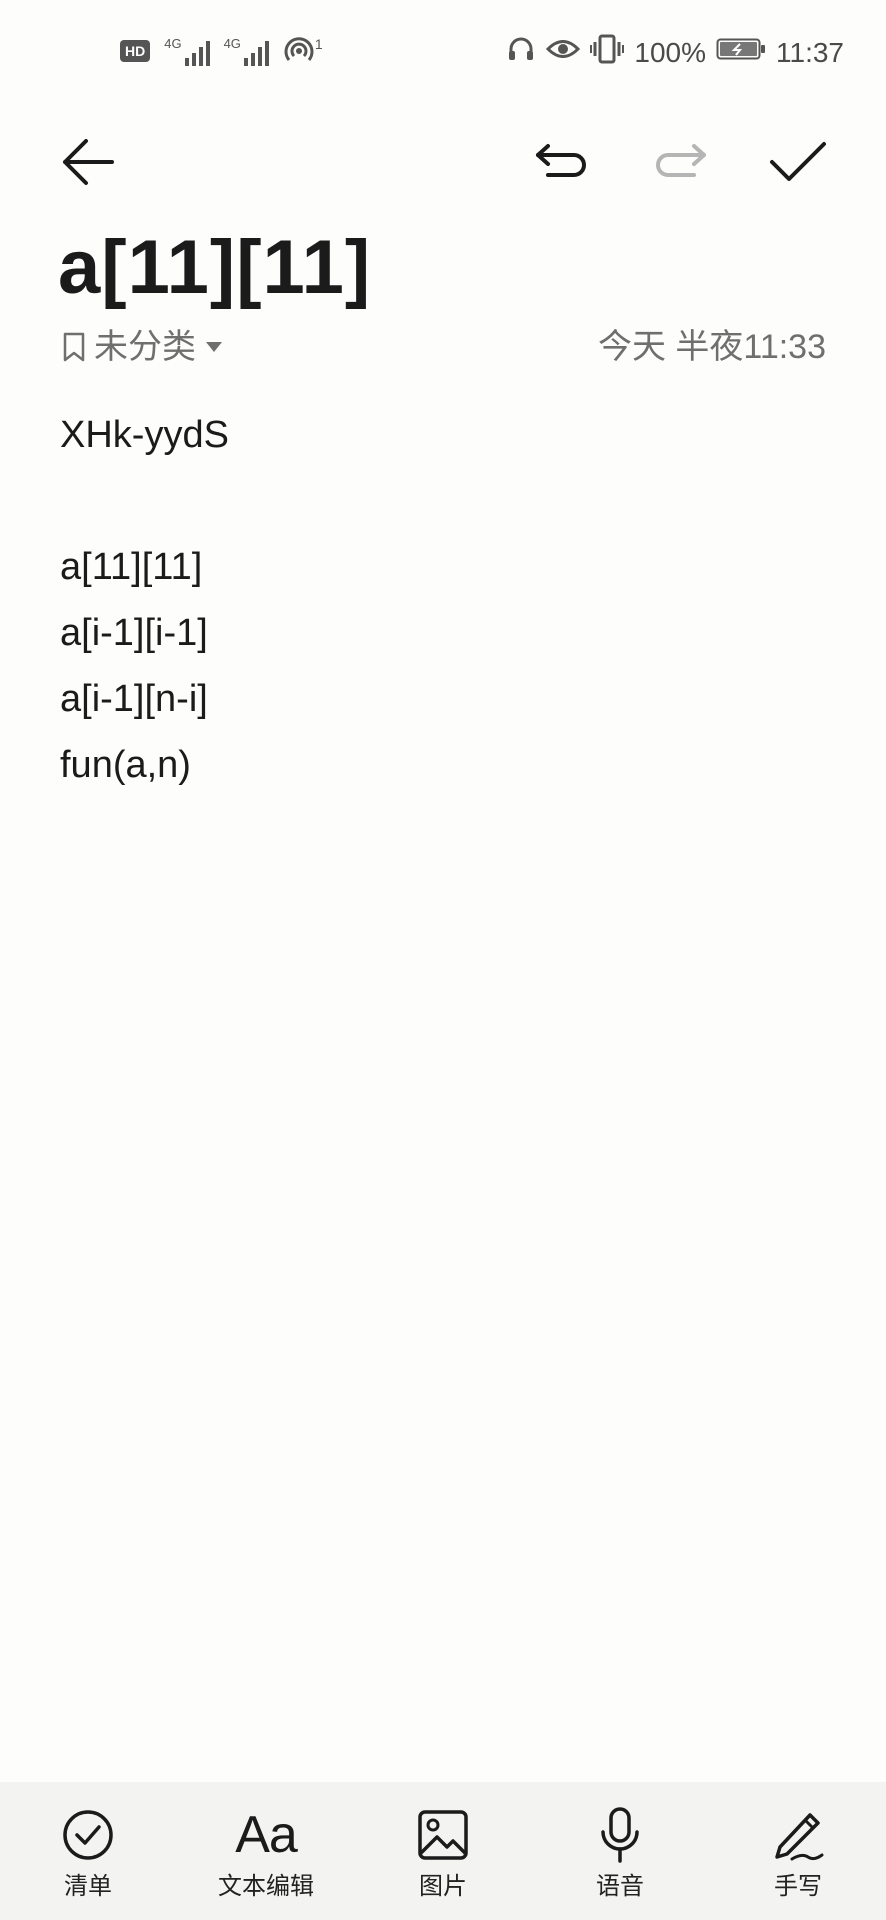  I want to click on note-toolbar, so click(443, 160).